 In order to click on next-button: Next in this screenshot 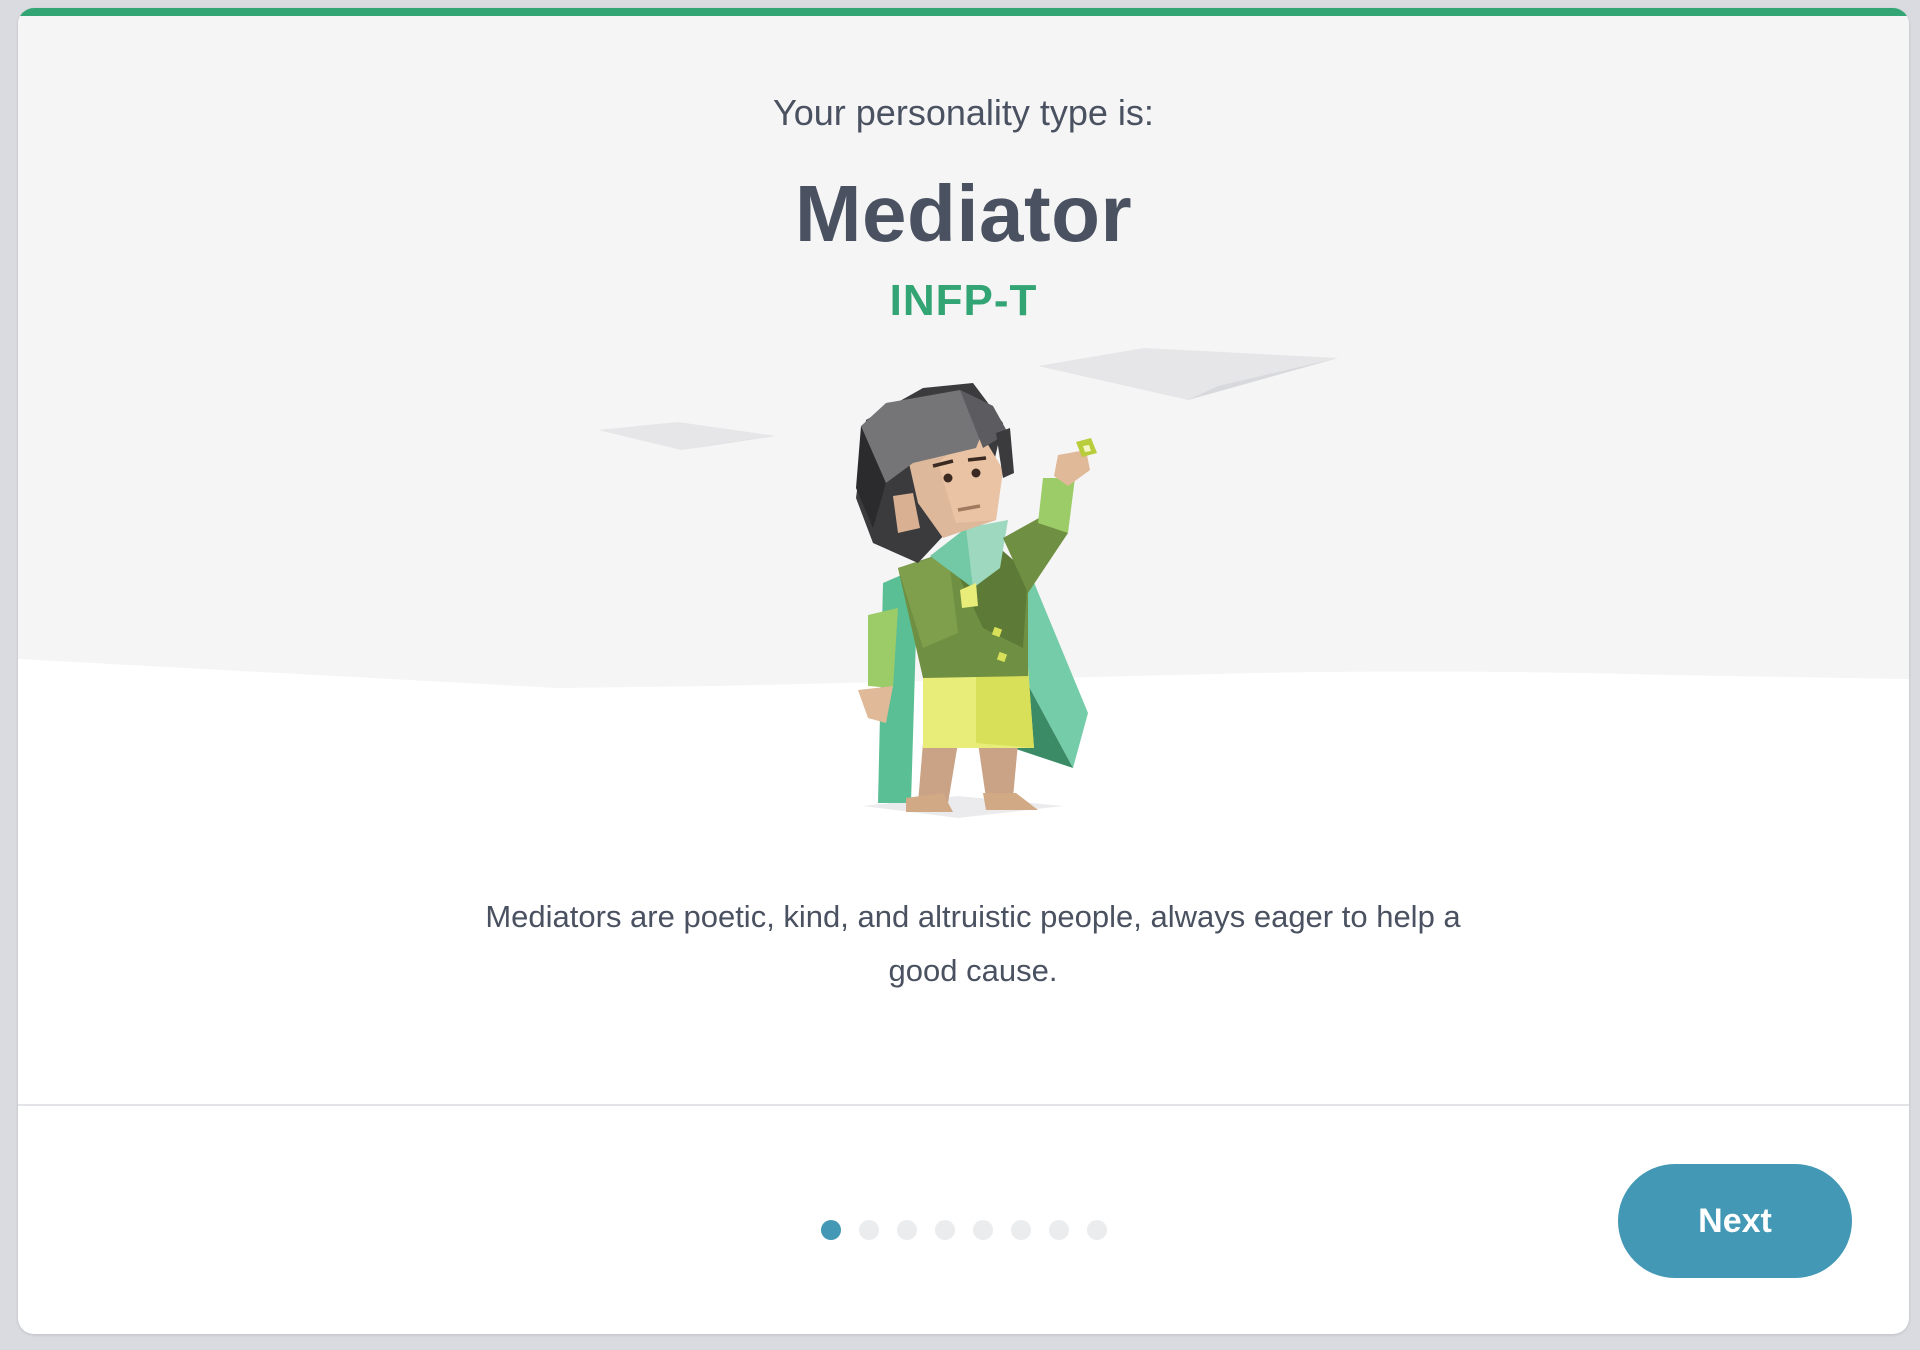, I will do `click(1735, 1221)`.